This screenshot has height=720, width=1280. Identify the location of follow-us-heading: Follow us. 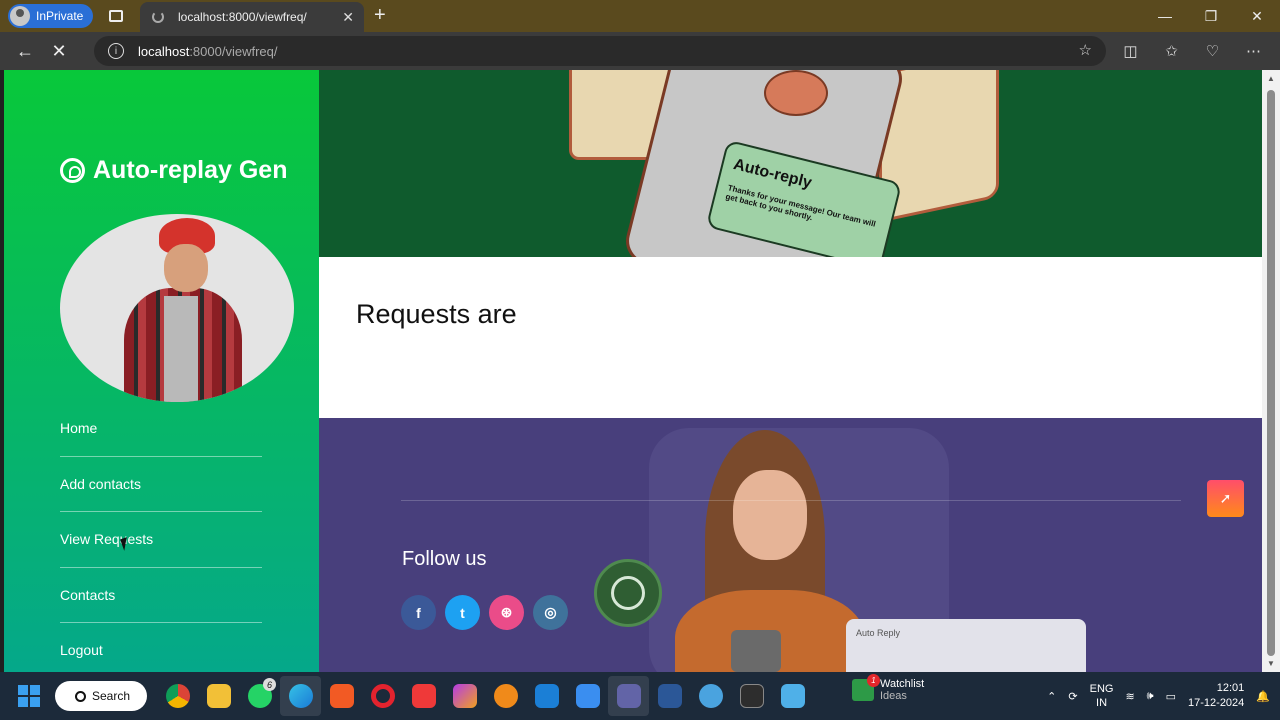
(444, 559).